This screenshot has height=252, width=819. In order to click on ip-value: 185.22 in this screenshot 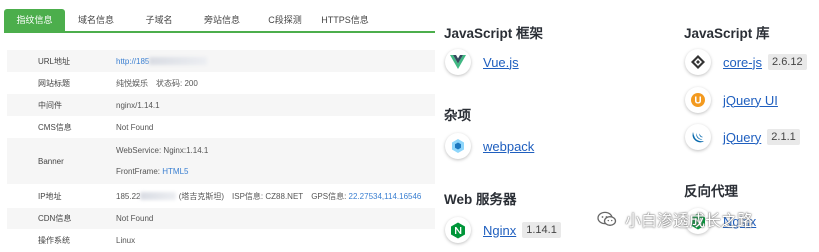, I will do `click(128, 196)`.